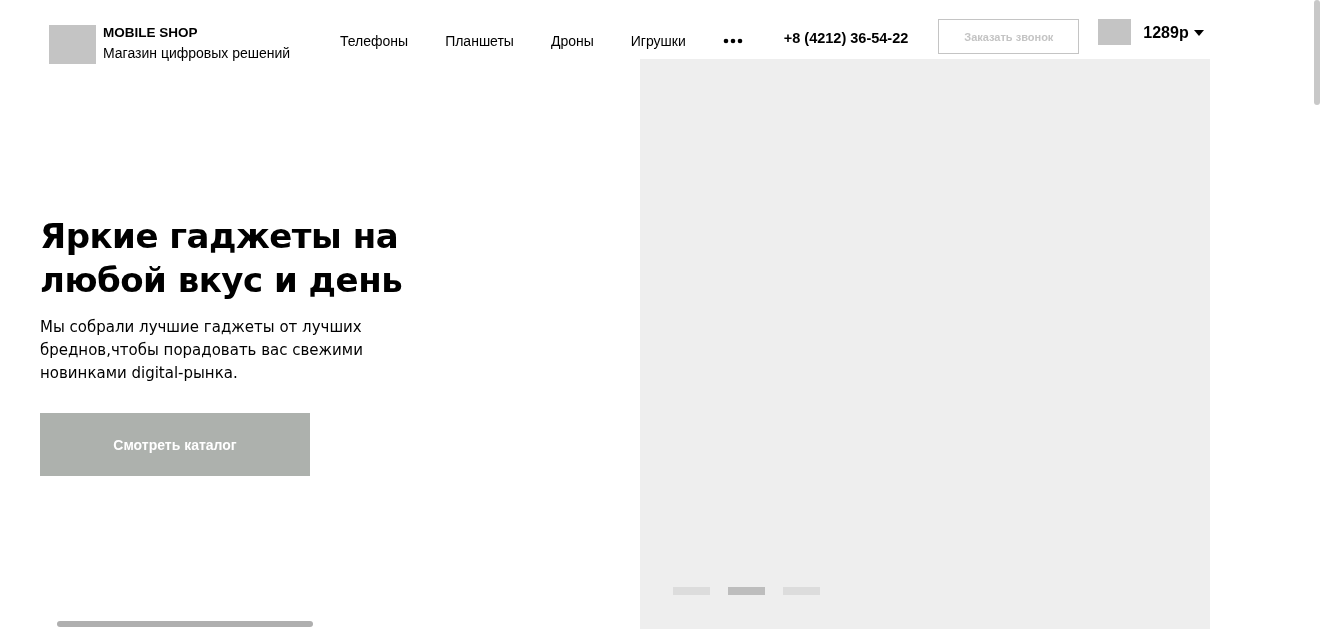 The height and width of the screenshot is (629, 1323). I want to click on brand-tagline: Магазин цифровых решений, so click(197, 52).